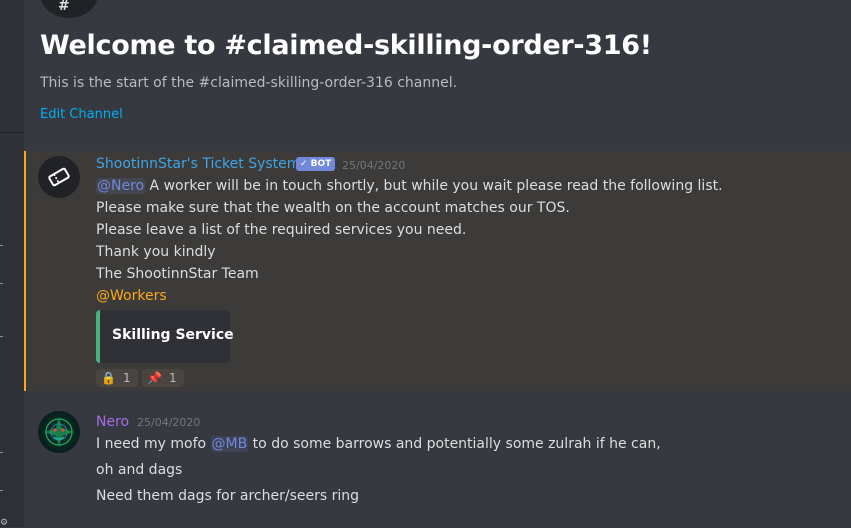  I want to click on user-message-line: Need them dags for archer/seers ring, so click(228, 496).